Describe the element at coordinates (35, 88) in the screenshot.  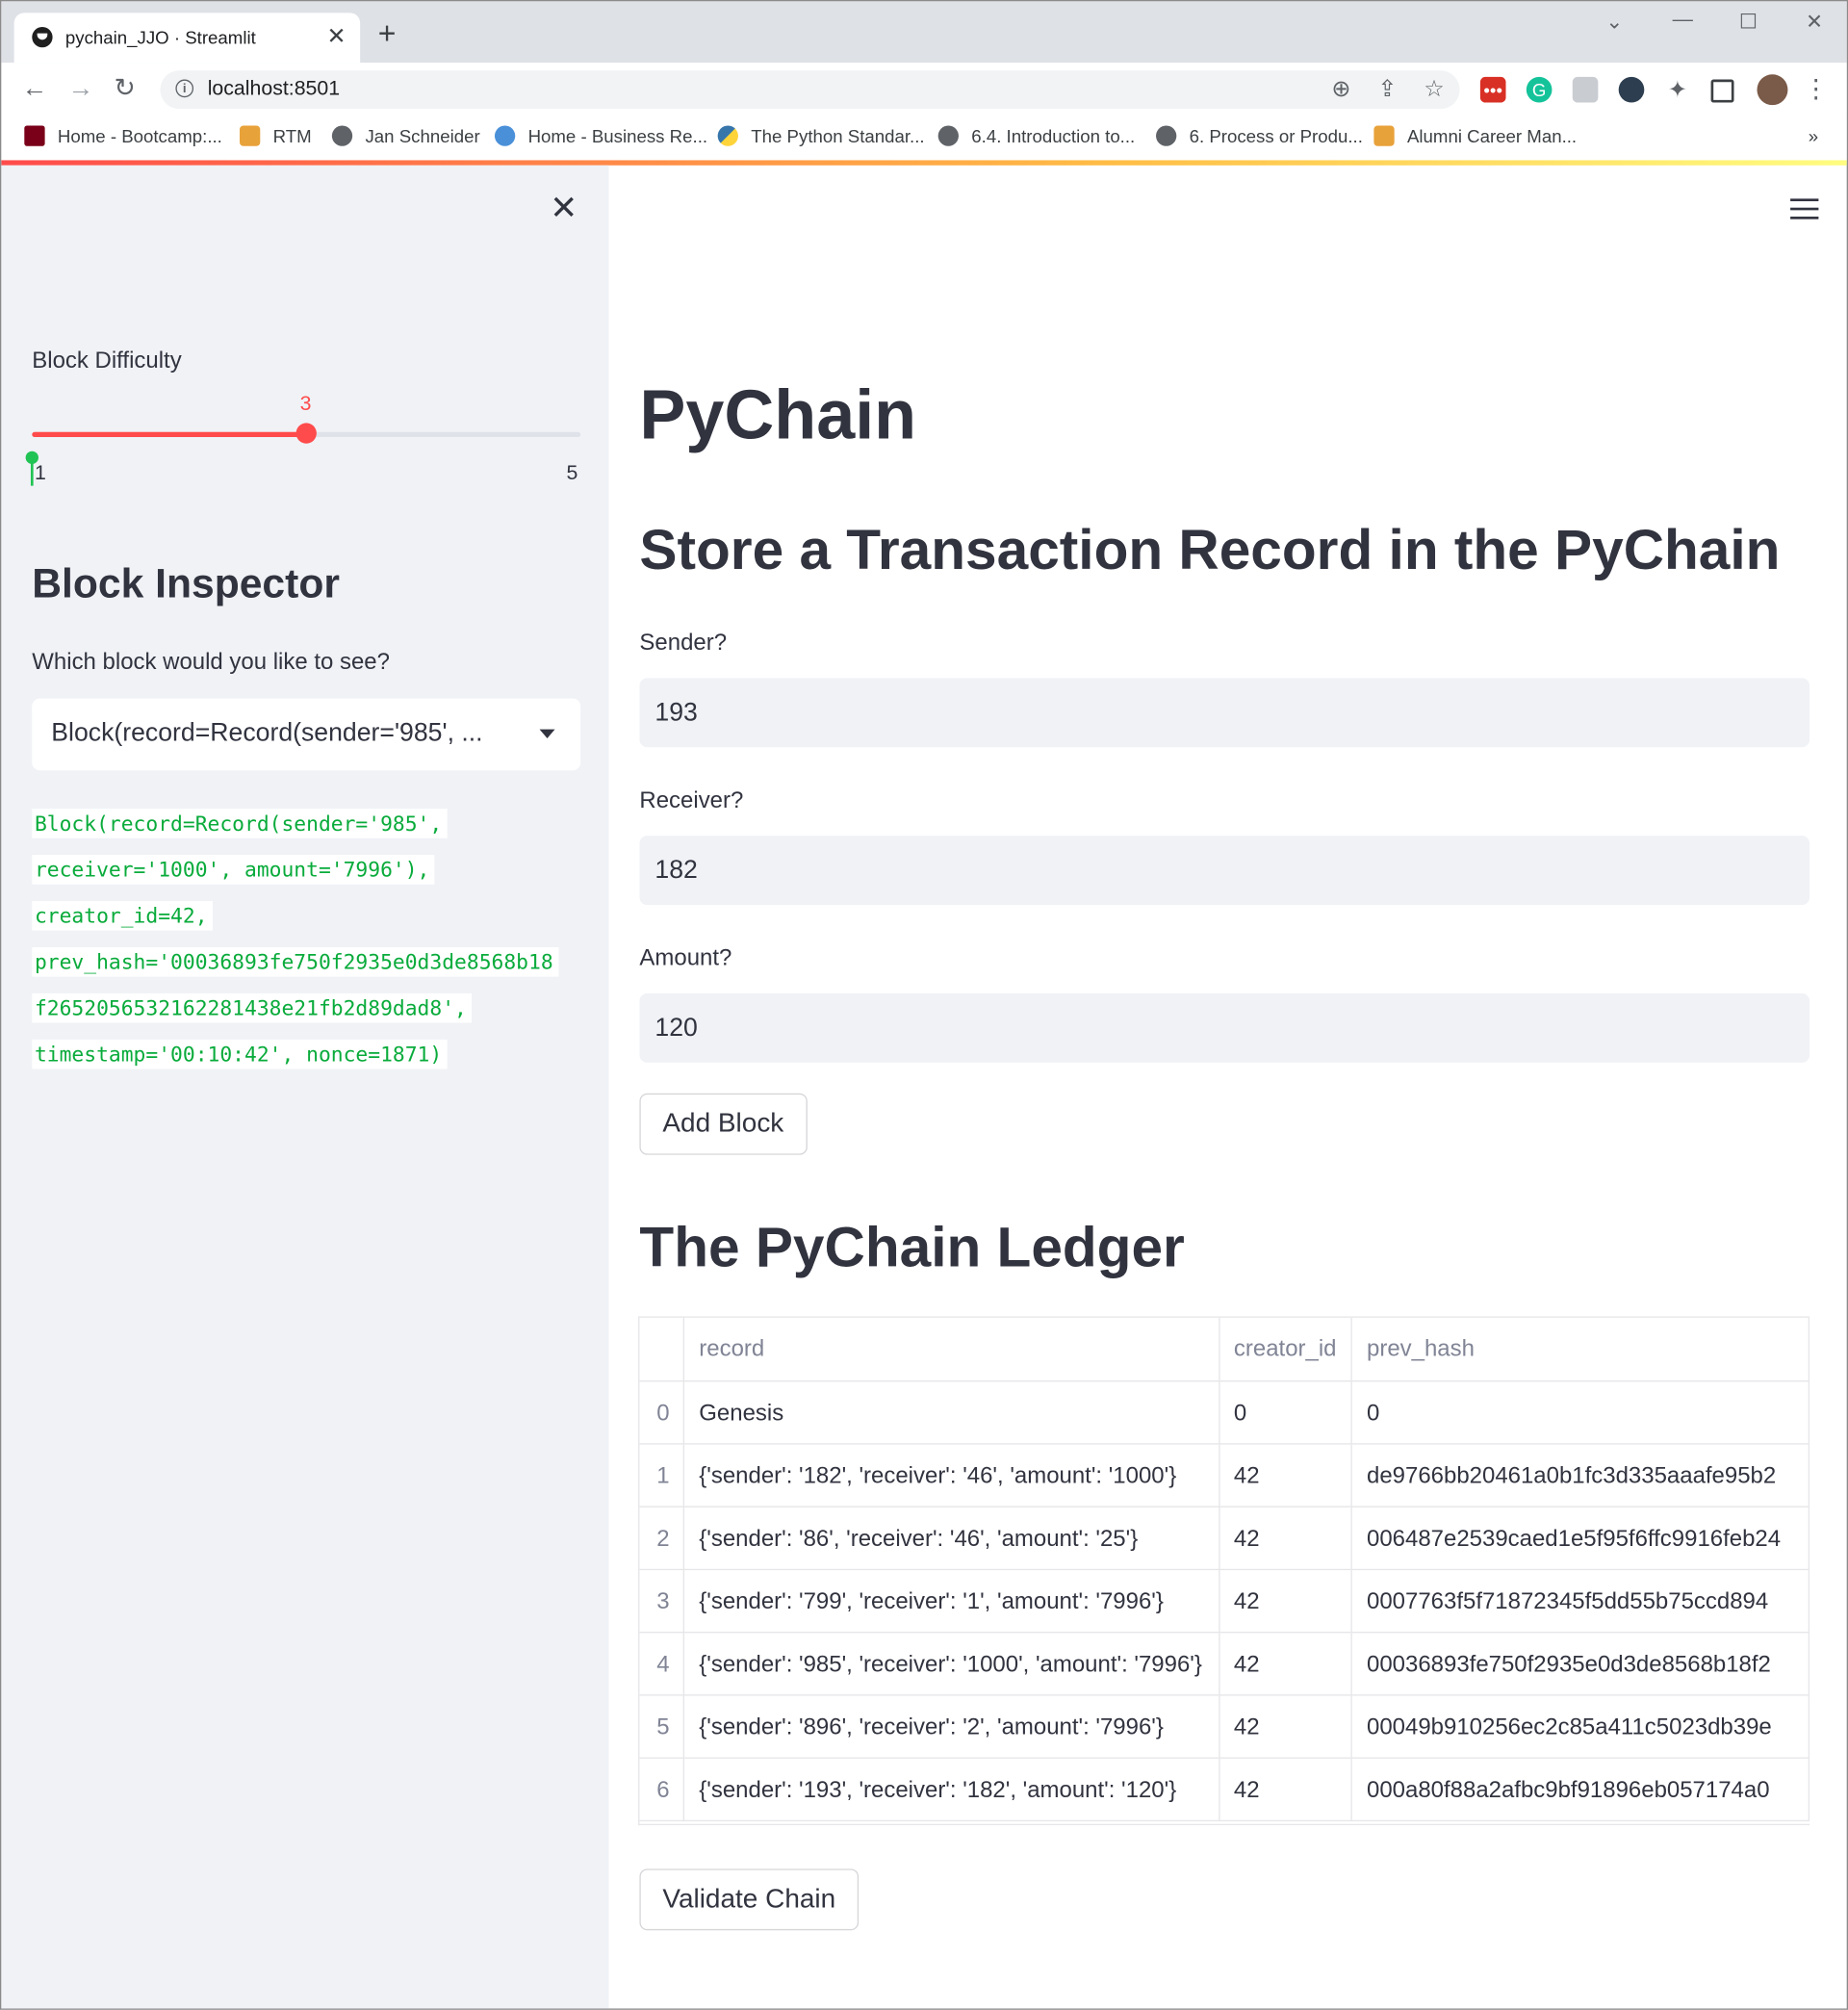
I see `back-icon: ←` at that location.